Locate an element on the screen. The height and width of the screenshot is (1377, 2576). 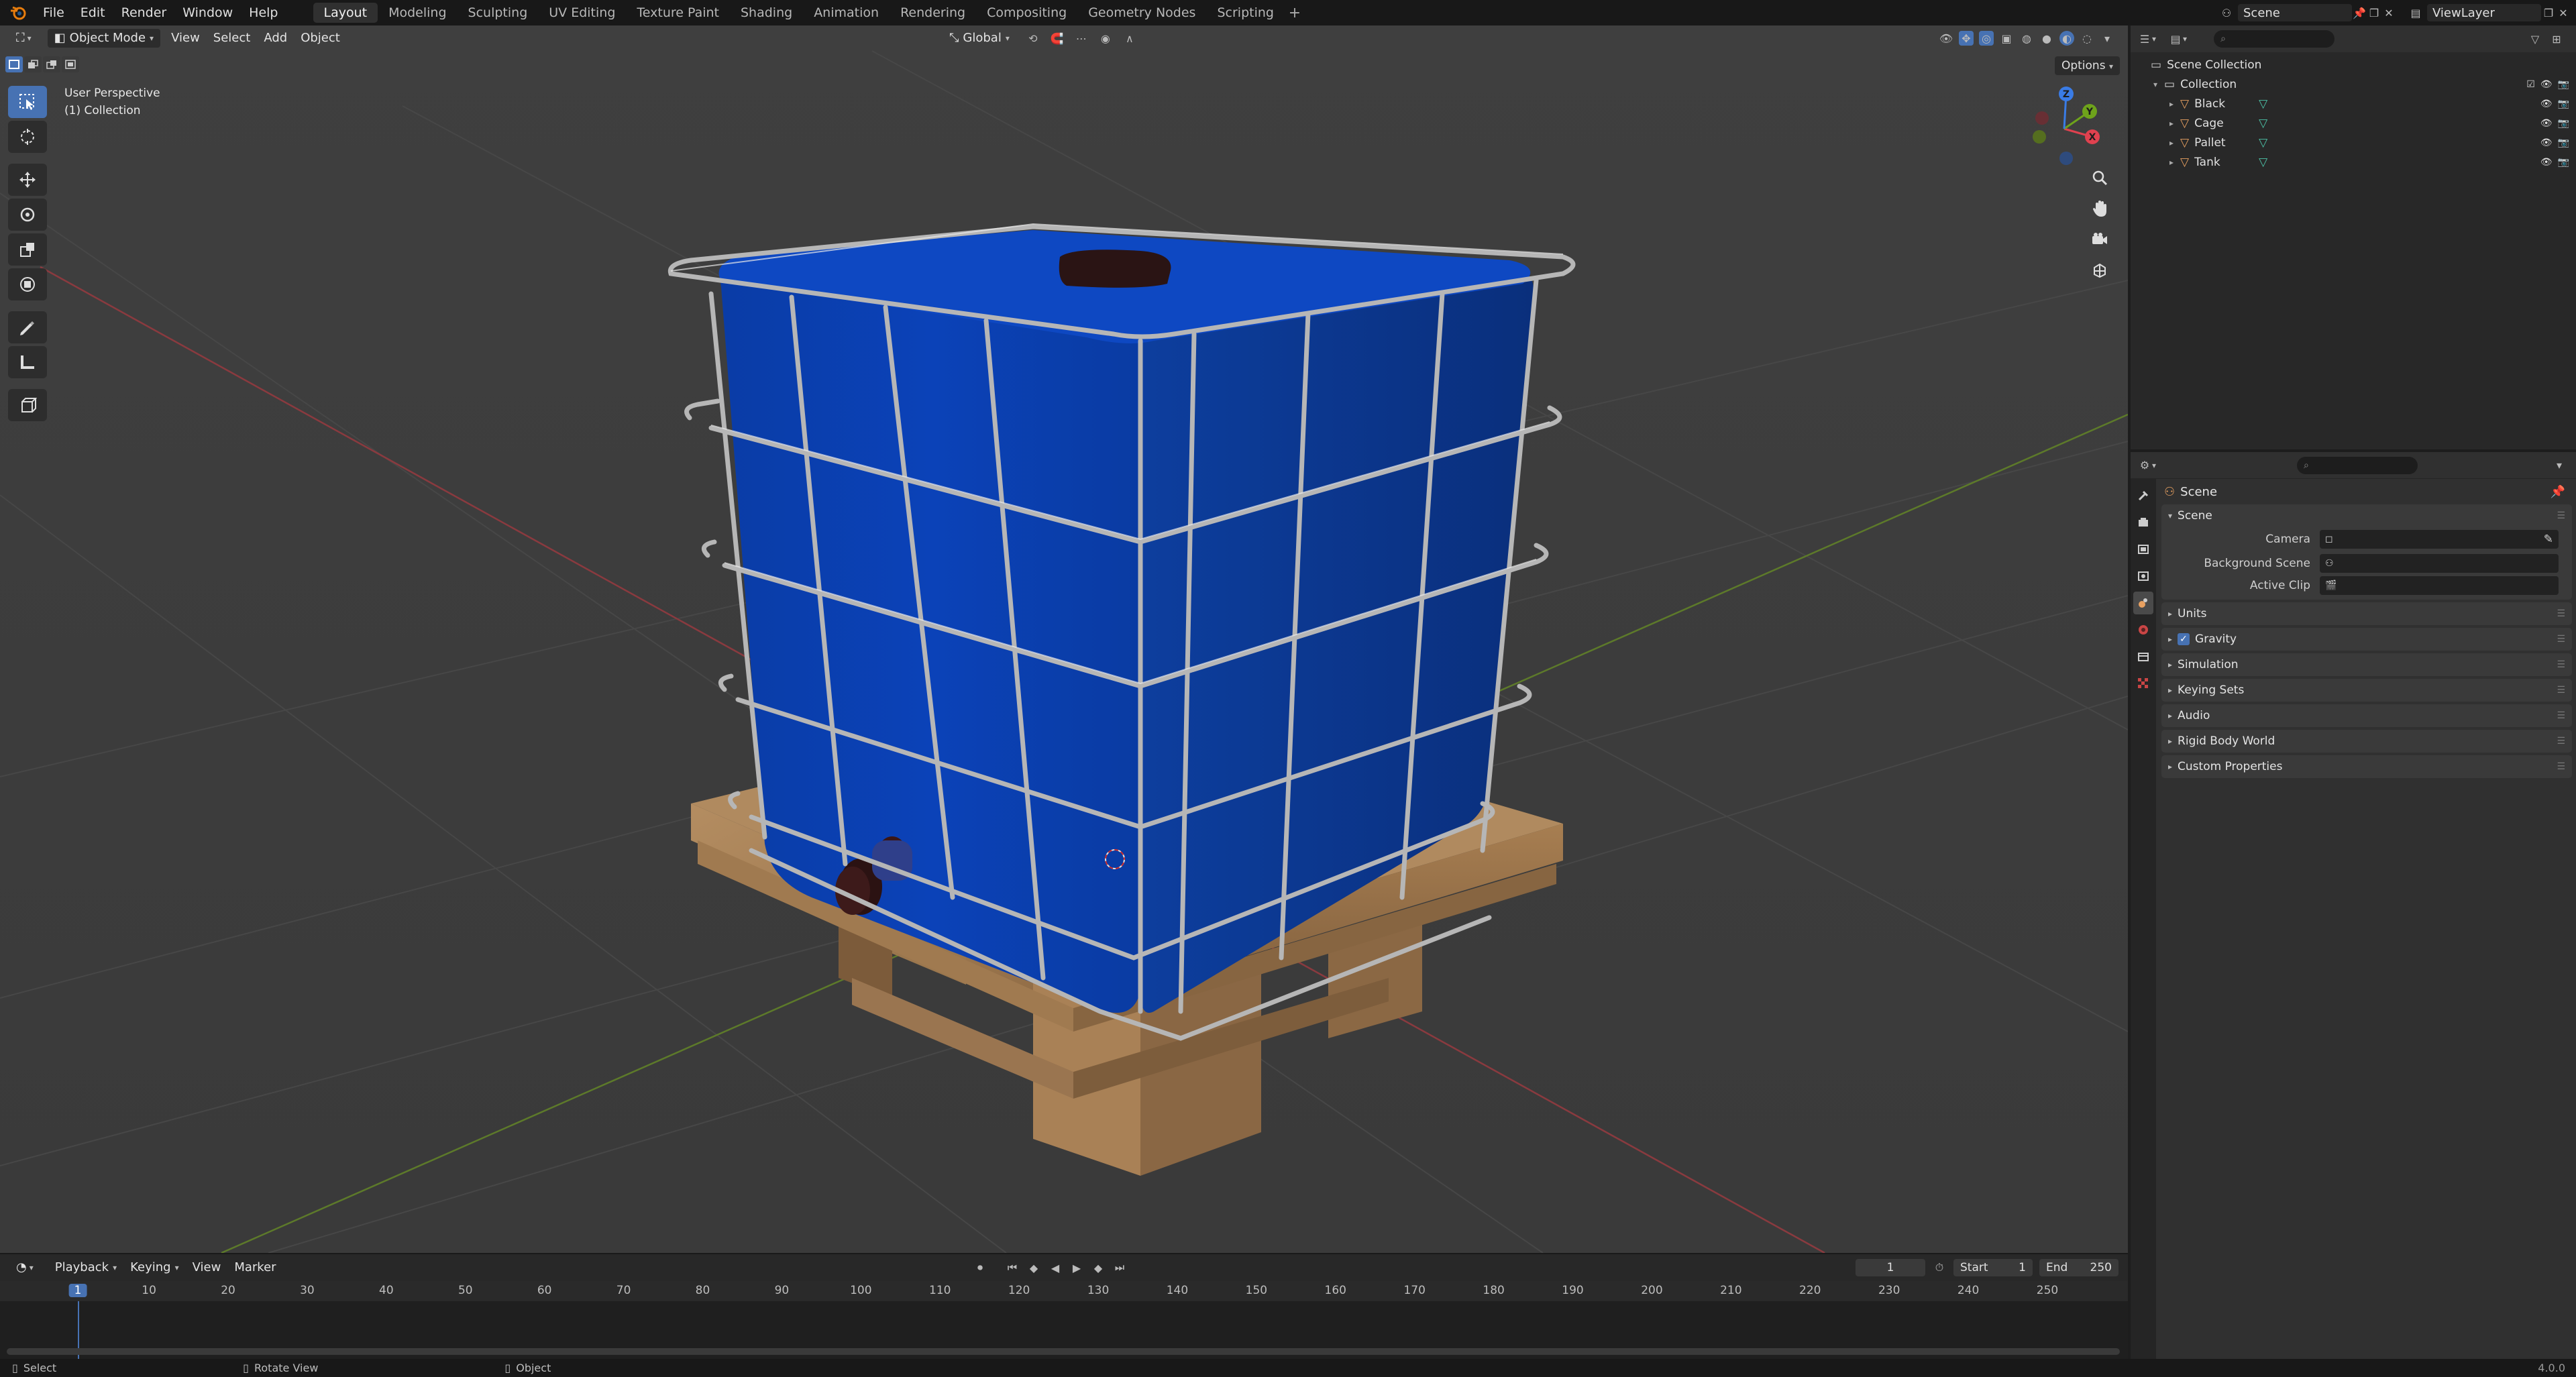
ortho-grid-icon is located at coordinates (2099, 270).